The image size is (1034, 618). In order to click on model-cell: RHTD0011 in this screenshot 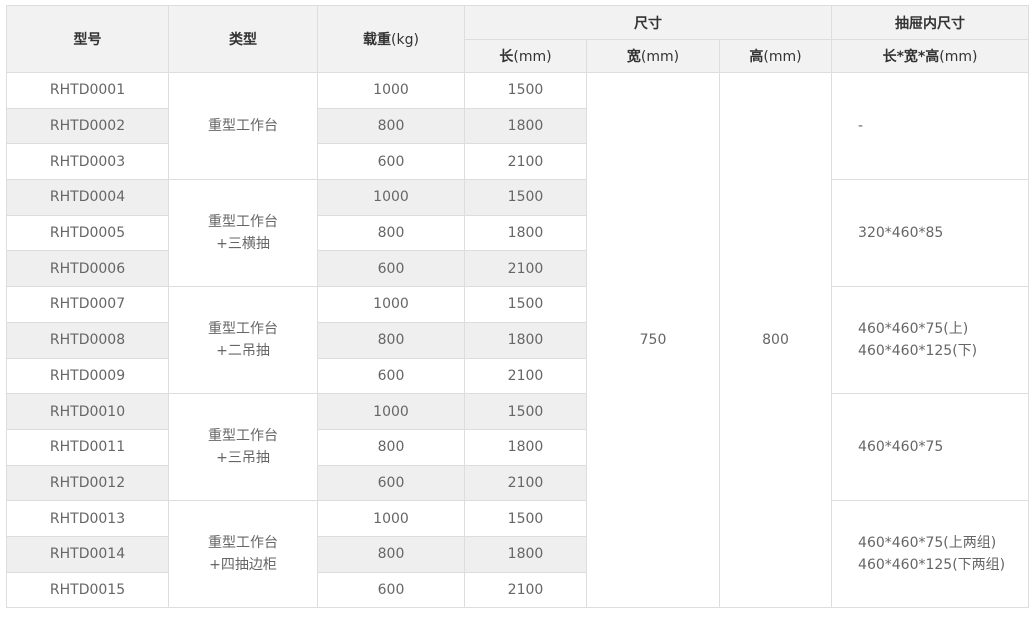, I will do `click(87, 447)`.